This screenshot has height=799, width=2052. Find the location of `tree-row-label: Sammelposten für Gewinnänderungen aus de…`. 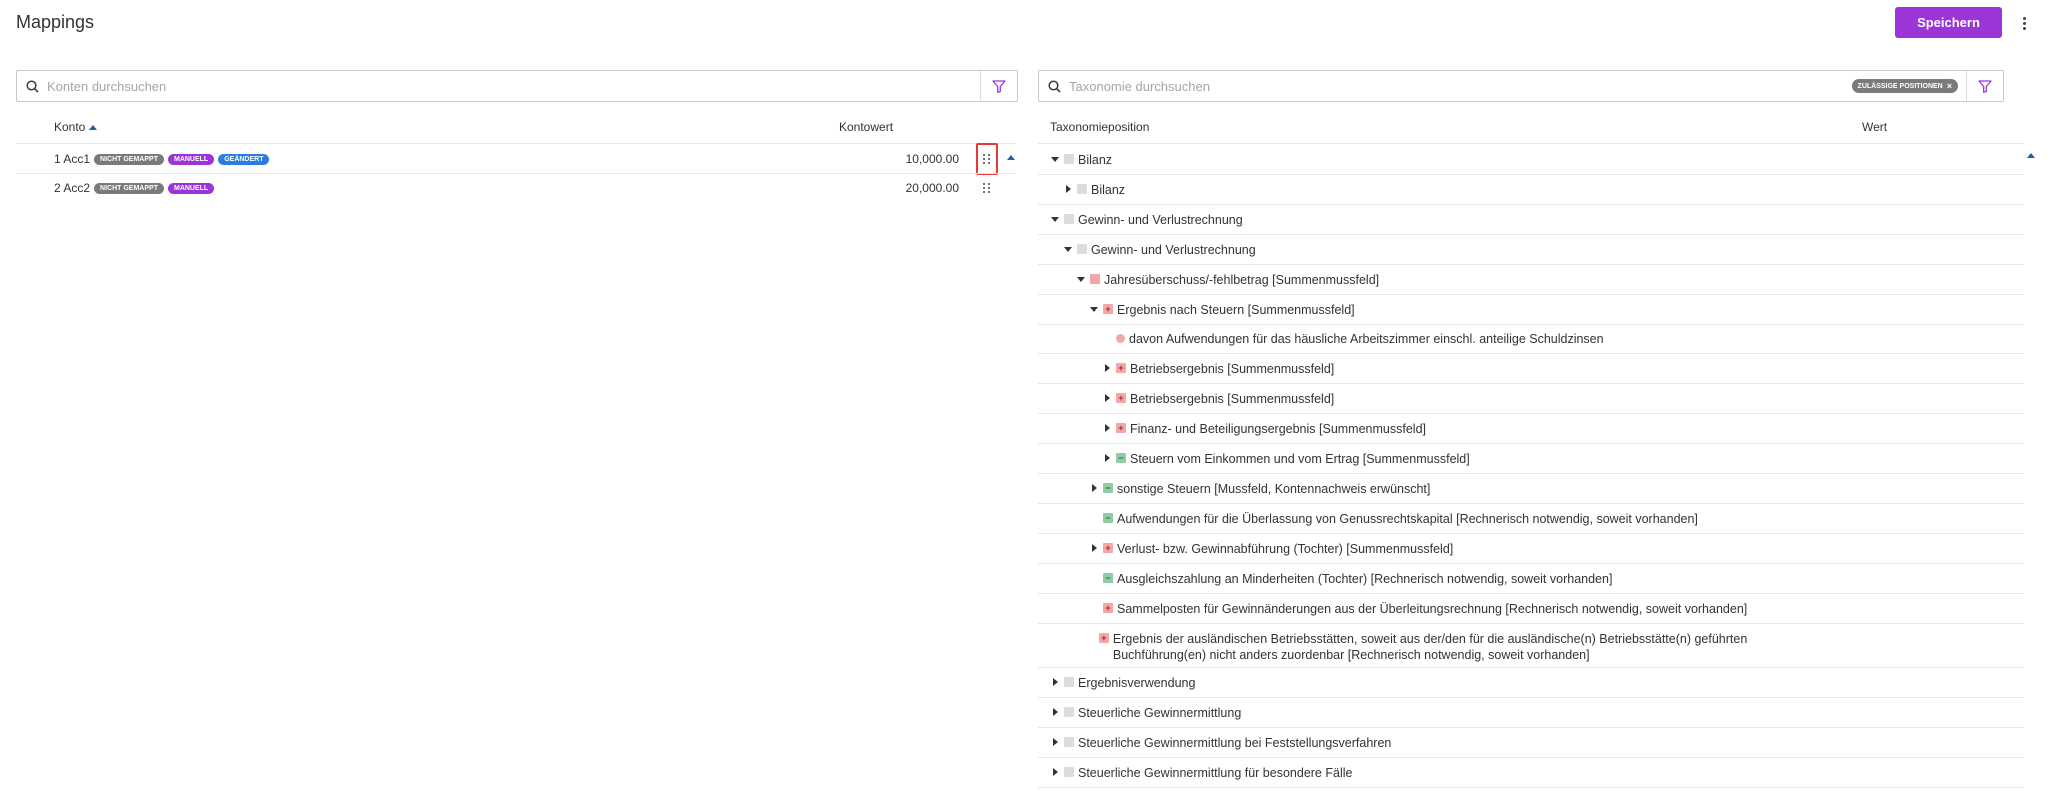

tree-row-label: Sammelposten für Gewinnänderungen aus de… is located at coordinates (1432, 609).